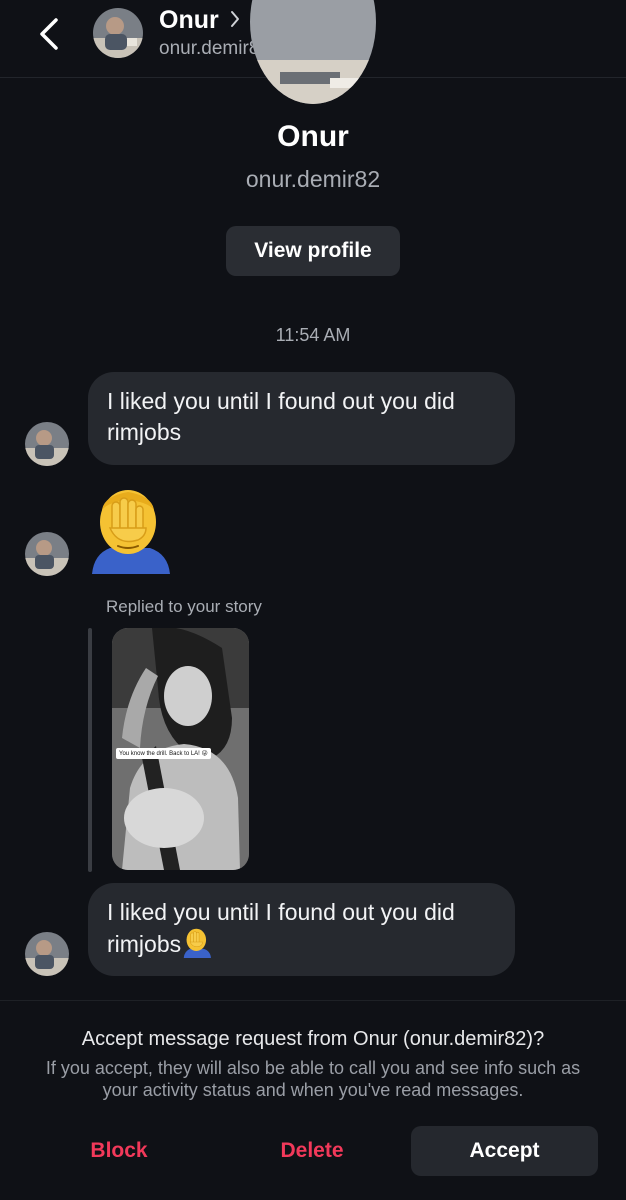 This screenshot has height=1200, width=626. I want to click on profile-avatar, so click(313, 52).